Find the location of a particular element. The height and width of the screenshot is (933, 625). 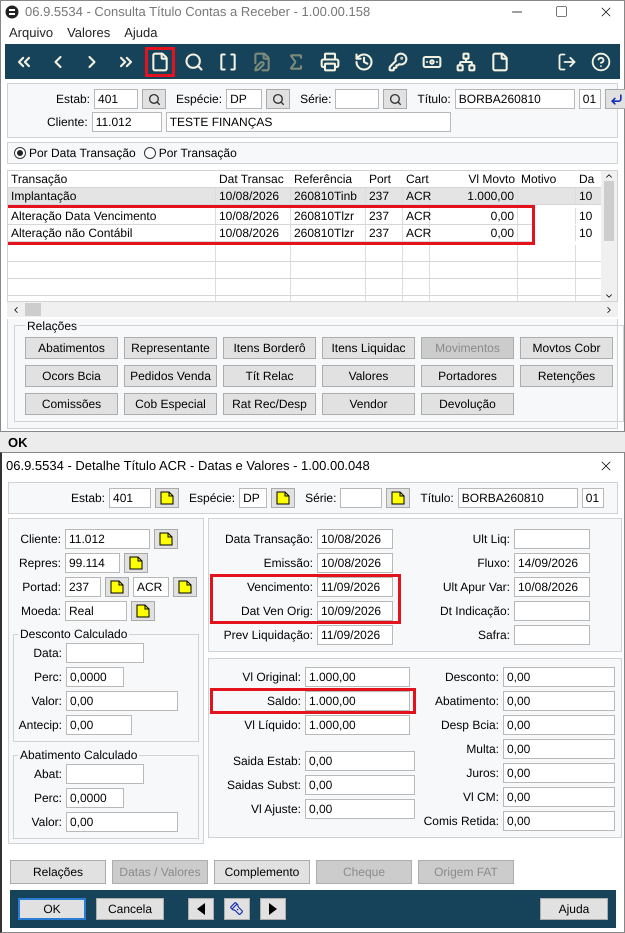

menu-item: Valores is located at coordinates (88, 32).